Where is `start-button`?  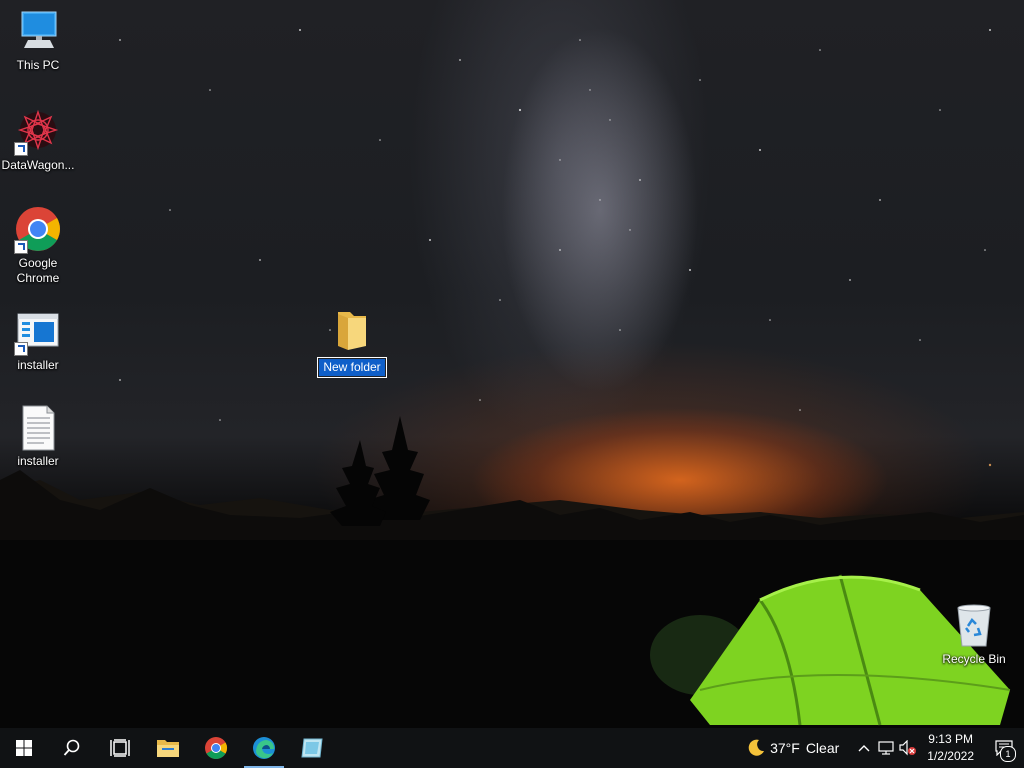
start-button is located at coordinates (24, 748).